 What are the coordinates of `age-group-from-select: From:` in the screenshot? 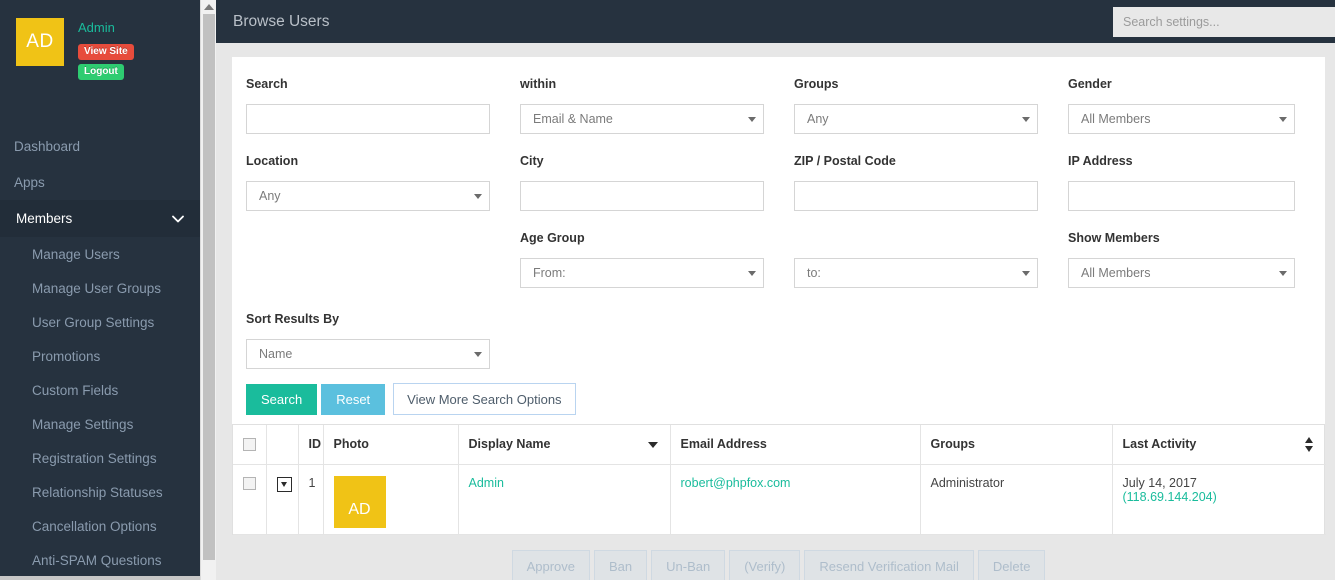 It's located at (642, 273).